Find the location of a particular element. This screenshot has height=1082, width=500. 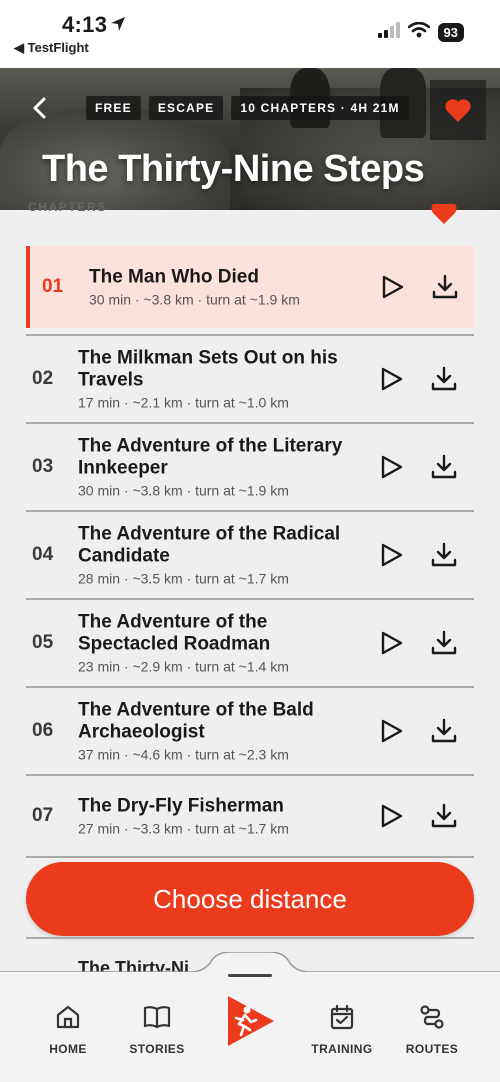

run-play-button is located at coordinates (251, 1021).